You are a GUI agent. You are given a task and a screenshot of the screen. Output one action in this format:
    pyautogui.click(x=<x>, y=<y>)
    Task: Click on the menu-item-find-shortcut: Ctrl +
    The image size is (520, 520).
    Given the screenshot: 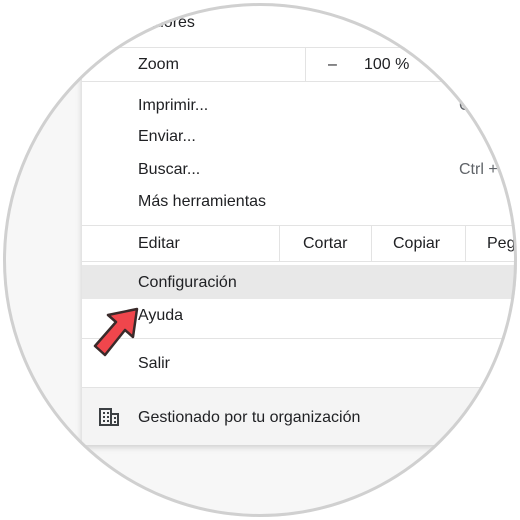 What is the action you would take?
    pyautogui.click(x=478, y=169)
    